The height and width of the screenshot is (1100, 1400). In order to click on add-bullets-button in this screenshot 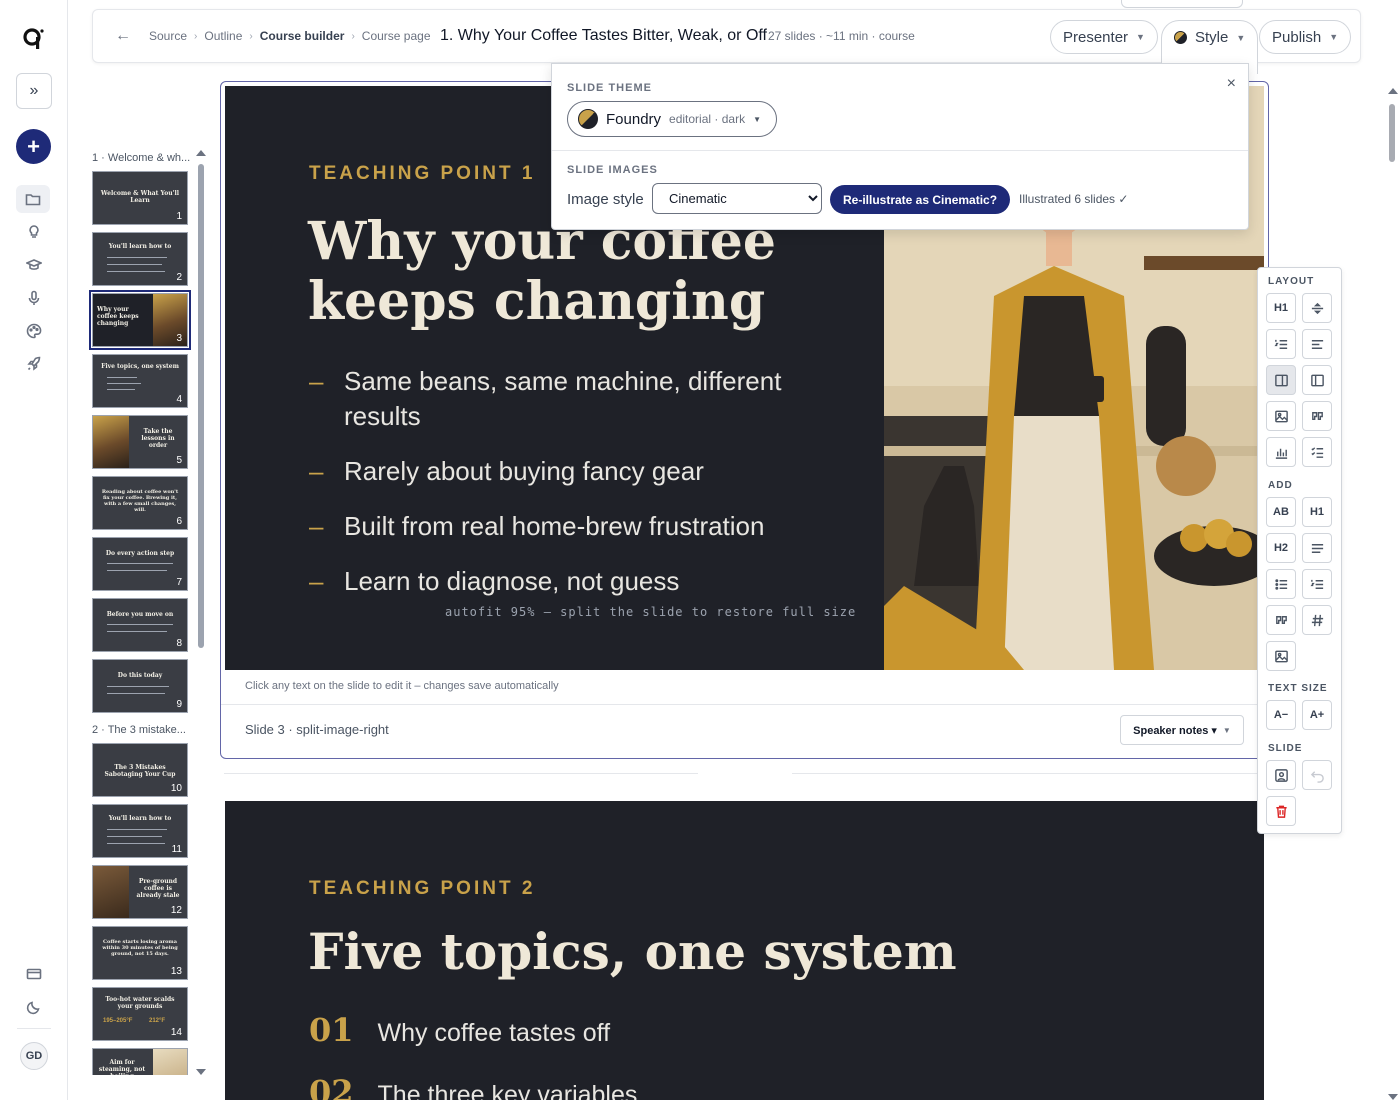, I will do `click(1281, 584)`.